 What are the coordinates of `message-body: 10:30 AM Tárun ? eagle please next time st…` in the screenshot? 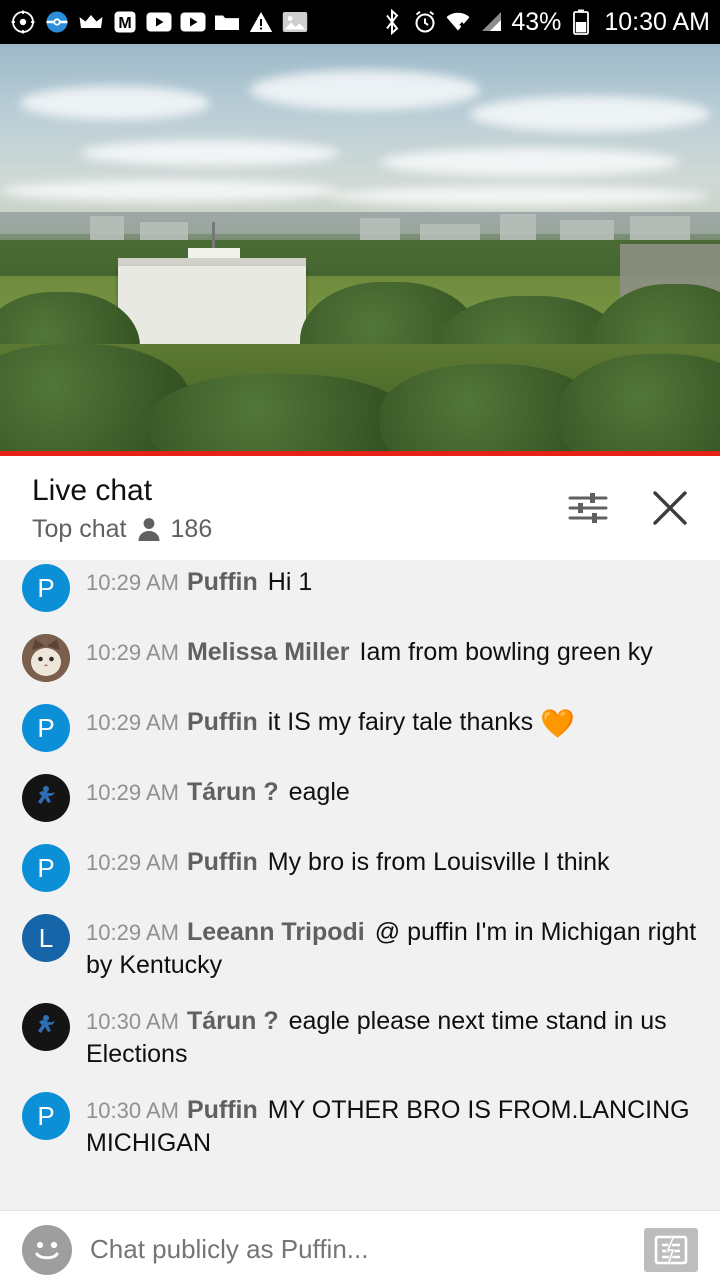 It's located at (392, 1035).